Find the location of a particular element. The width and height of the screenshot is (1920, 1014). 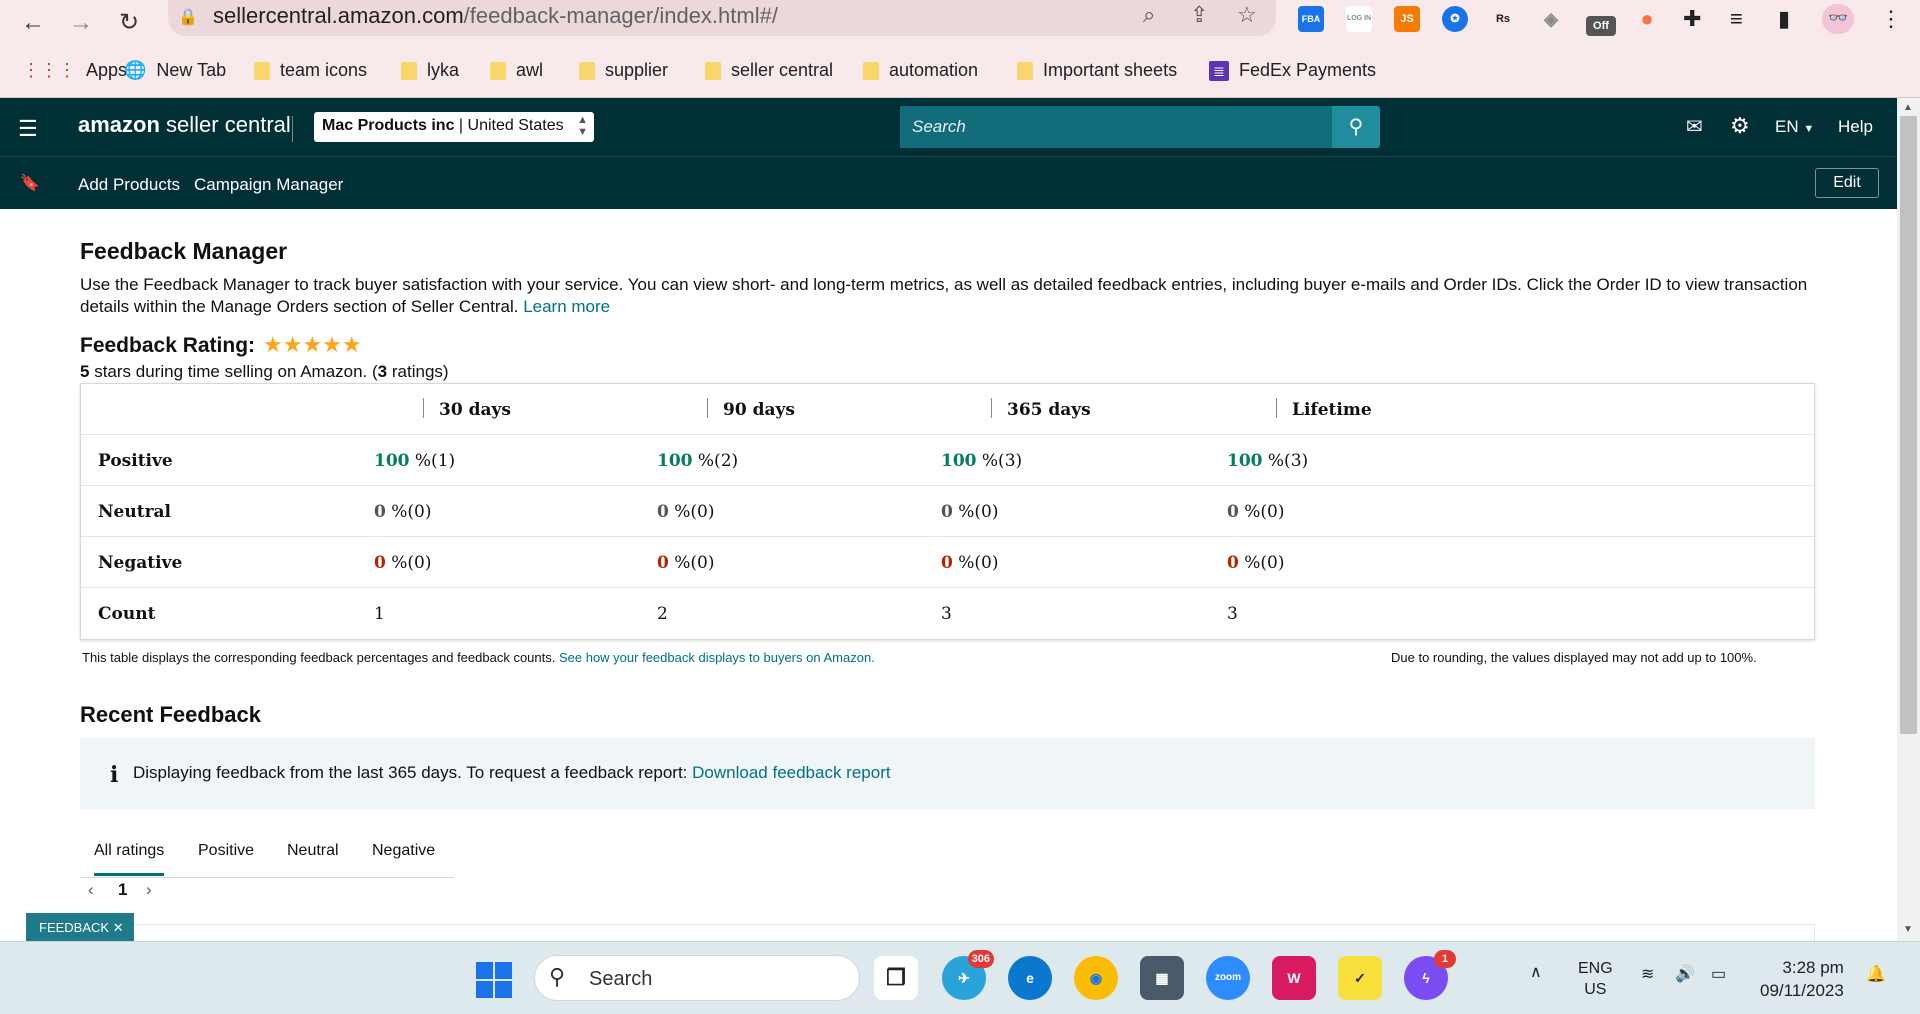

tray-chevron-icon: ∧ is located at coordinates (1536, 972).